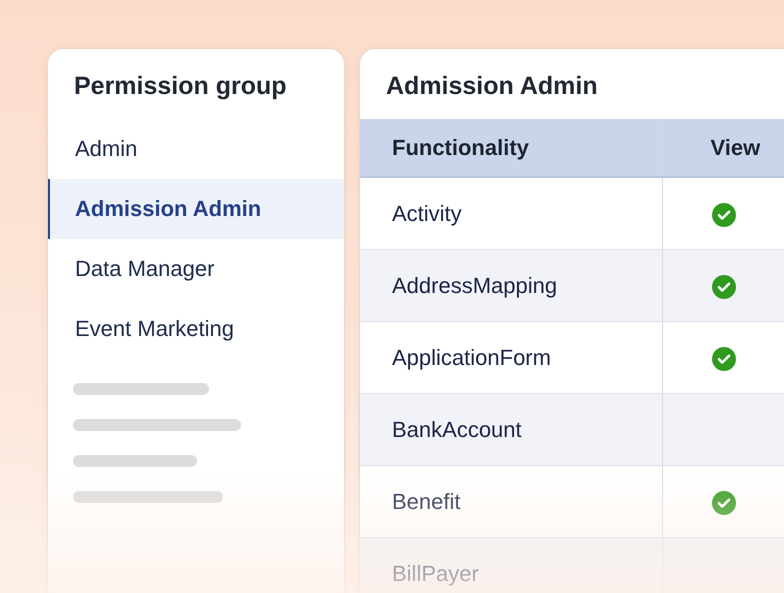  Describe the element at coordinates (492, 86) in the screenshot. I see `panel-title: Admission Admin` at that location.